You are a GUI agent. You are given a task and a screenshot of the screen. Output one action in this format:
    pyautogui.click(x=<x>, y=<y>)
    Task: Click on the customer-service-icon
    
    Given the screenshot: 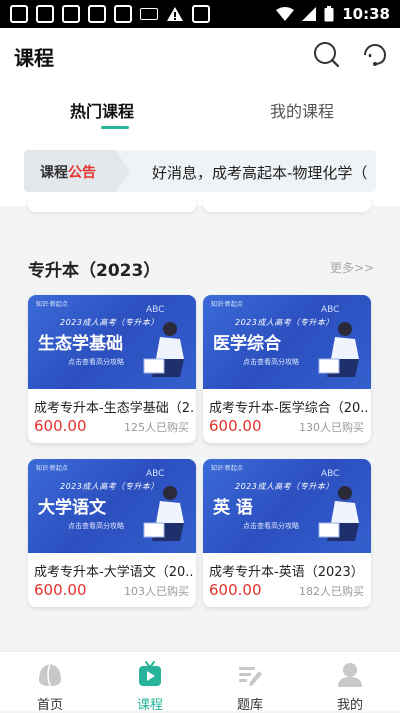 What is the action you would take?
    pyautogui.click(x=375, y=55)
    